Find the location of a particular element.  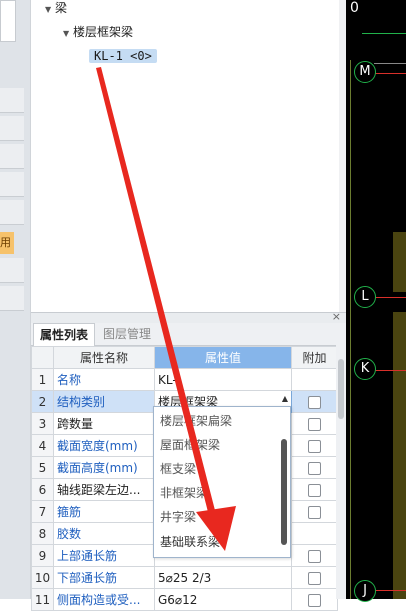

column-header-addon: 附加 is located at coordinates (314, 357).